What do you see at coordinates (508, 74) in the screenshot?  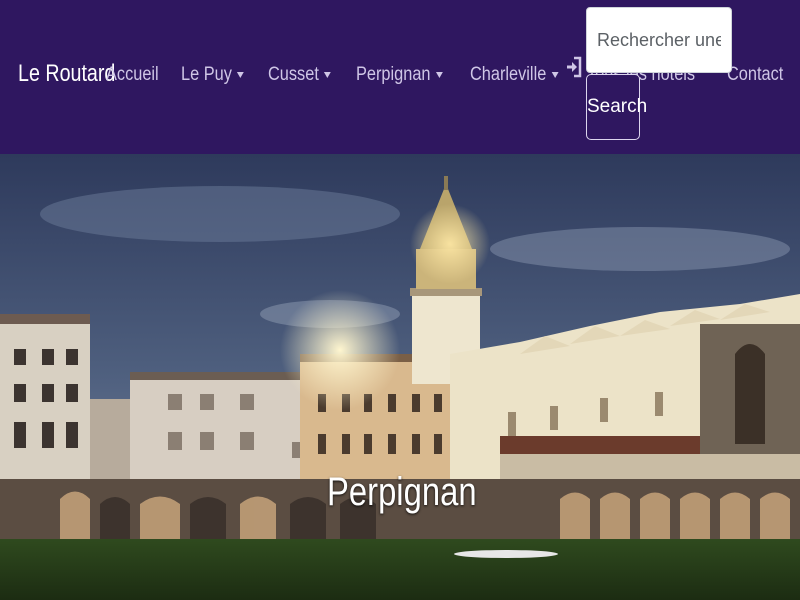 I see `nav-item-label: Charleville` at bounding box center [508, 74].